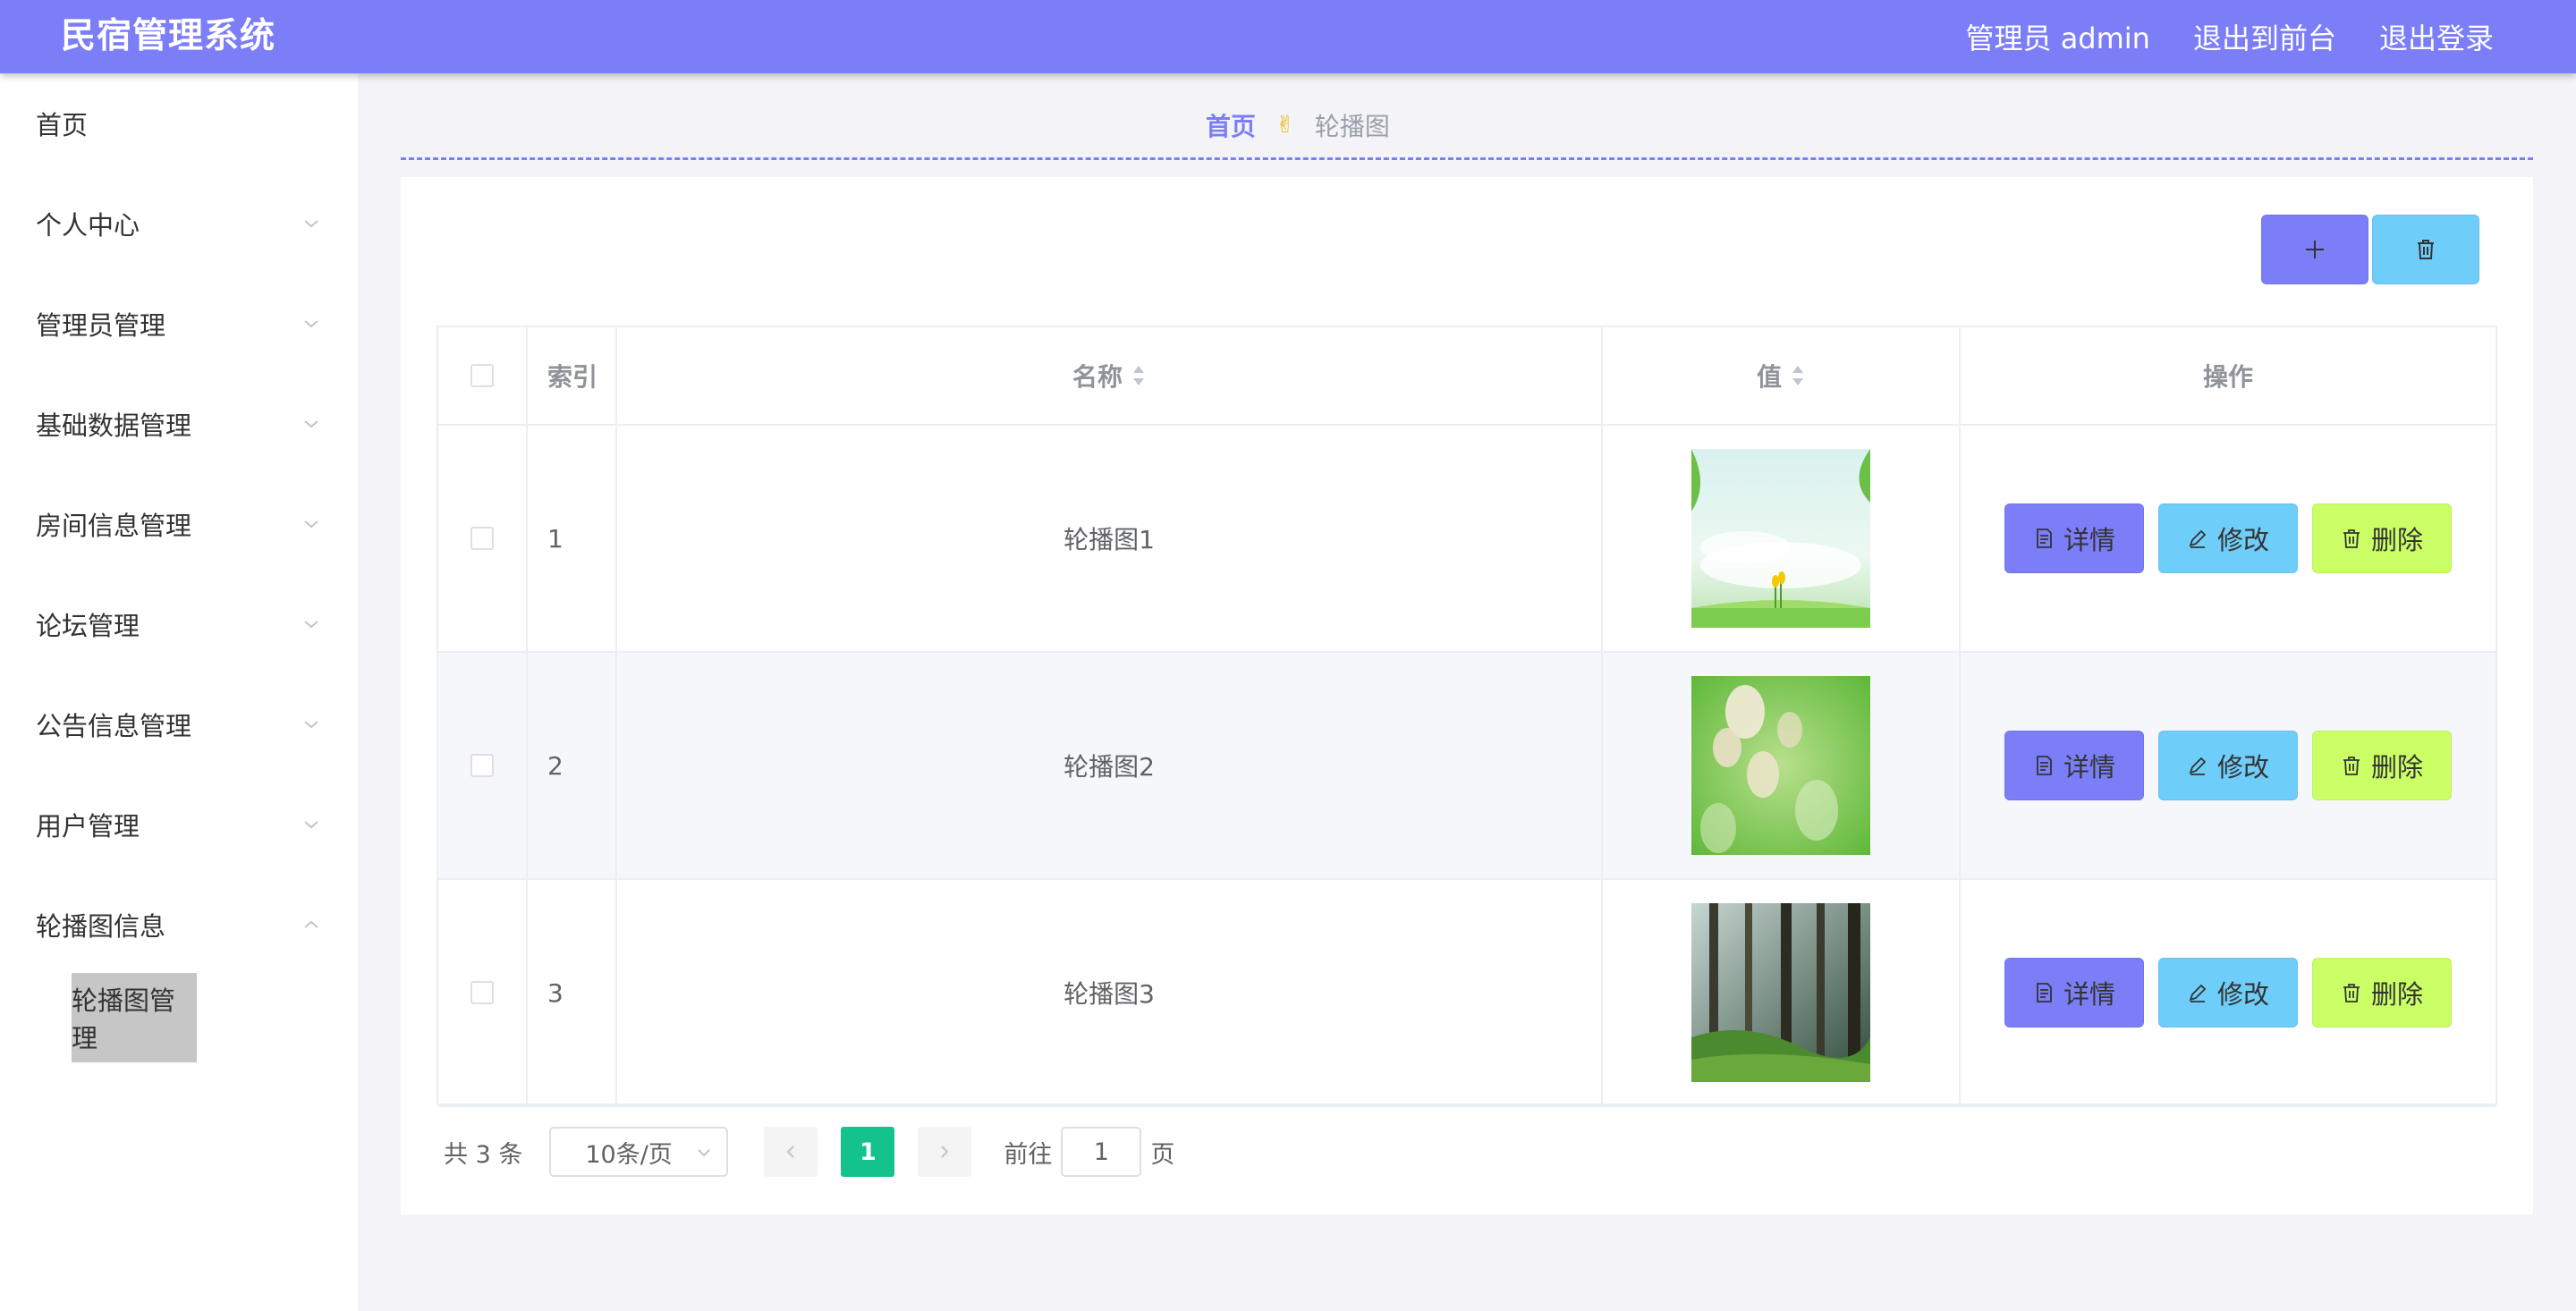 This screenshot has height=1311, width=2576. What do you see at coordinates (1467, 993) in the screenshot?
I see `table-row: 3 轮播图3 详情 修改 删除` at bounding box center [1467, 993].